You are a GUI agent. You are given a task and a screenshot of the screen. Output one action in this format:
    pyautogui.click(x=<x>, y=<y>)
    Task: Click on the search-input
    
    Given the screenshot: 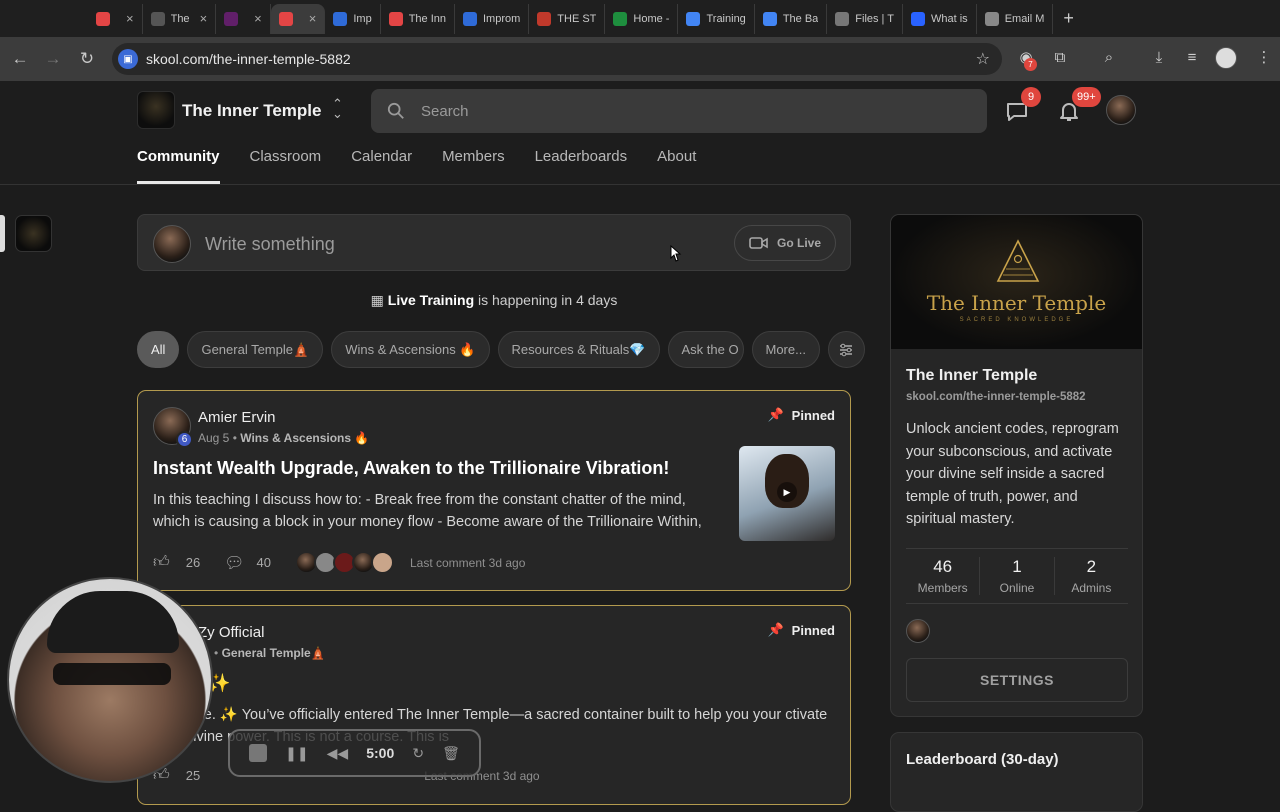 What is the action you would take?
    pyautogui.click(x=691, y=111)
    